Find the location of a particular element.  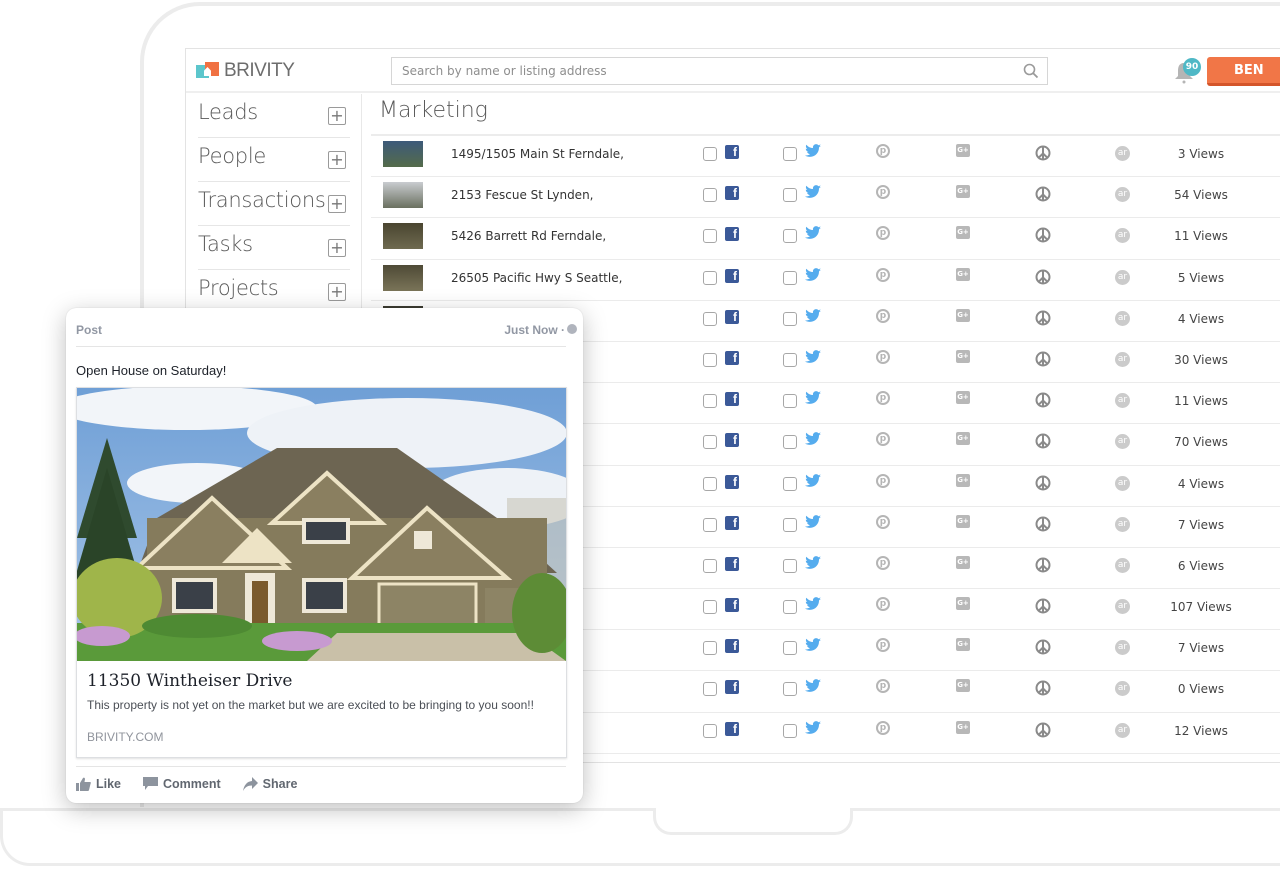

listing-address: 2153 Fescue St Lynden, is located at coordinates (522, 195).